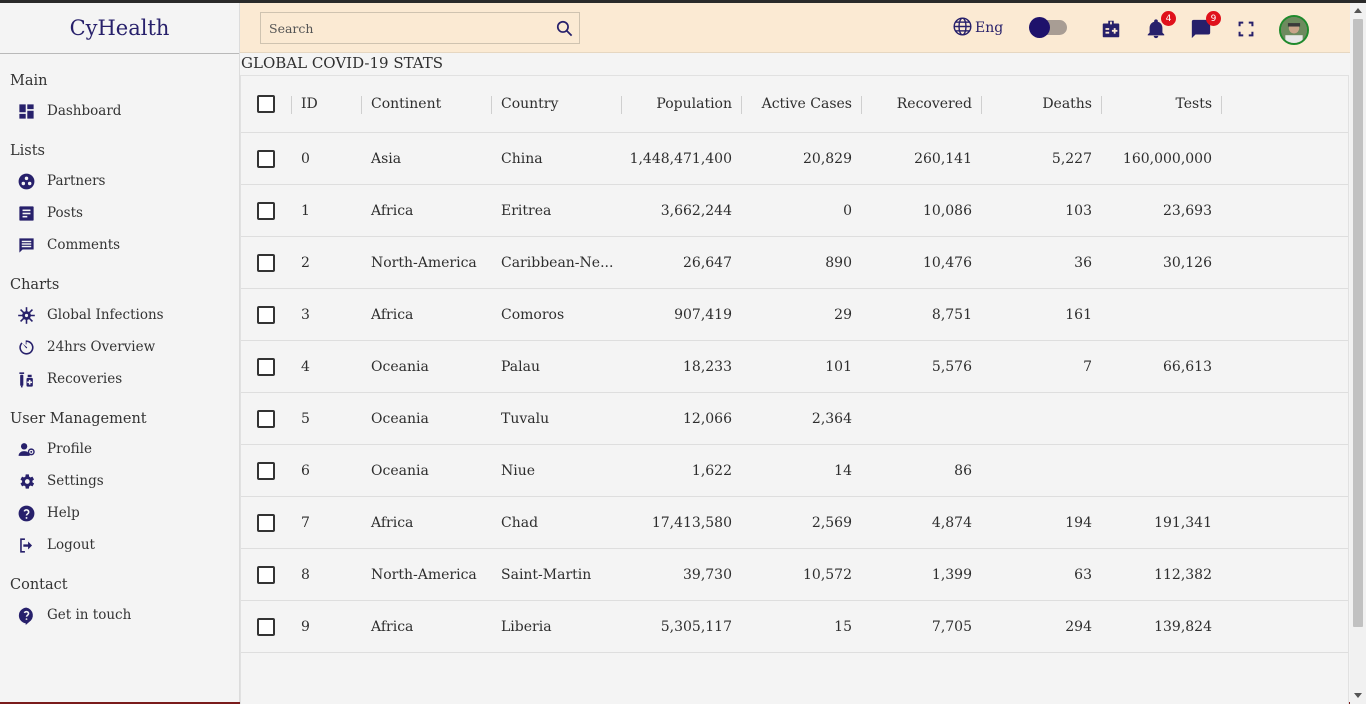  Describe the element at coordinates (1294, 30) in the screenshot. I see `user-avatar` at that location.